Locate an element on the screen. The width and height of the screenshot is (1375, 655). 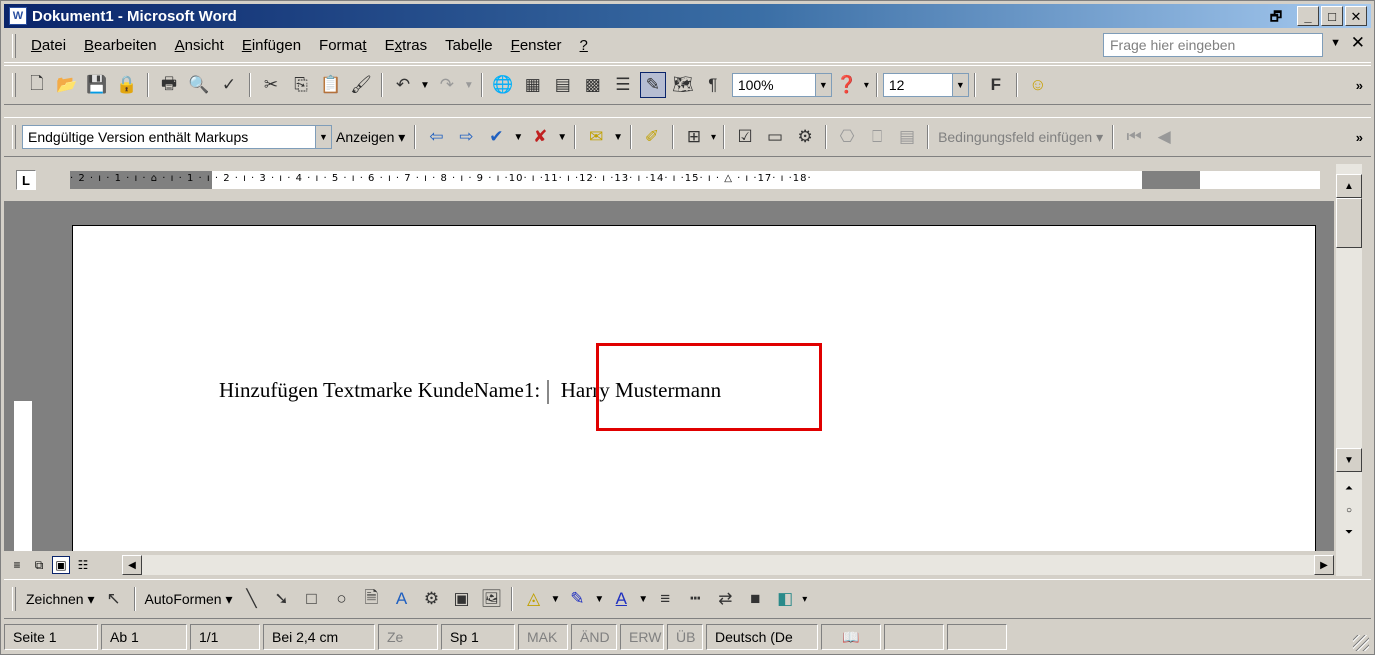
word-app-icon: W is located at coordinates (18, 16).